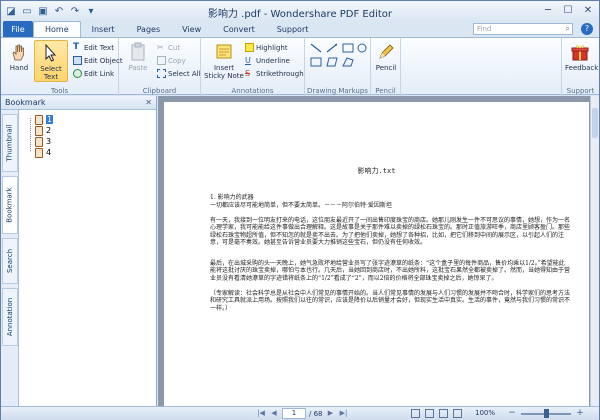 The image size is (600, 420). What do you see at coordinates (27, 11) in the screenshot?
I see `open-folder-icon: ▭` at bounding box center [27, 11].